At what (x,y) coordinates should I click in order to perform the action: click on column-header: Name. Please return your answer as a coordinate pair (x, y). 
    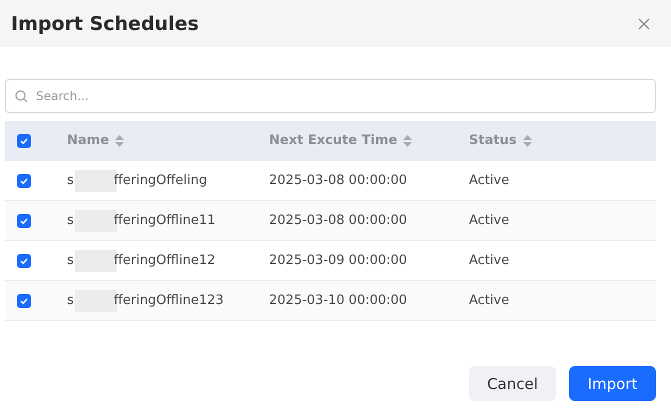
    Looking at the image, I should click on (88, 140).